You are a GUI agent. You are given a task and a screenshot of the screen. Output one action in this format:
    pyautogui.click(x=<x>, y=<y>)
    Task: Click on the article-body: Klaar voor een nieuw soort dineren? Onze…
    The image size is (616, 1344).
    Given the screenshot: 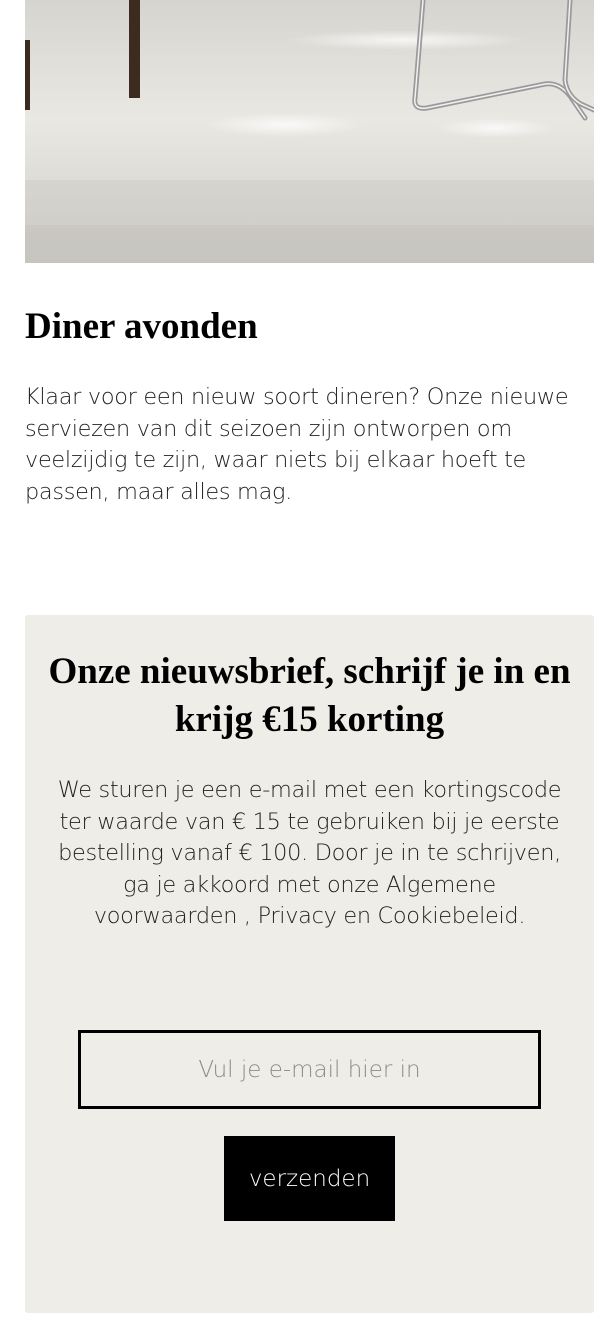 What is the action you would take?
    pyautogui.click(x=297, y=444)
    